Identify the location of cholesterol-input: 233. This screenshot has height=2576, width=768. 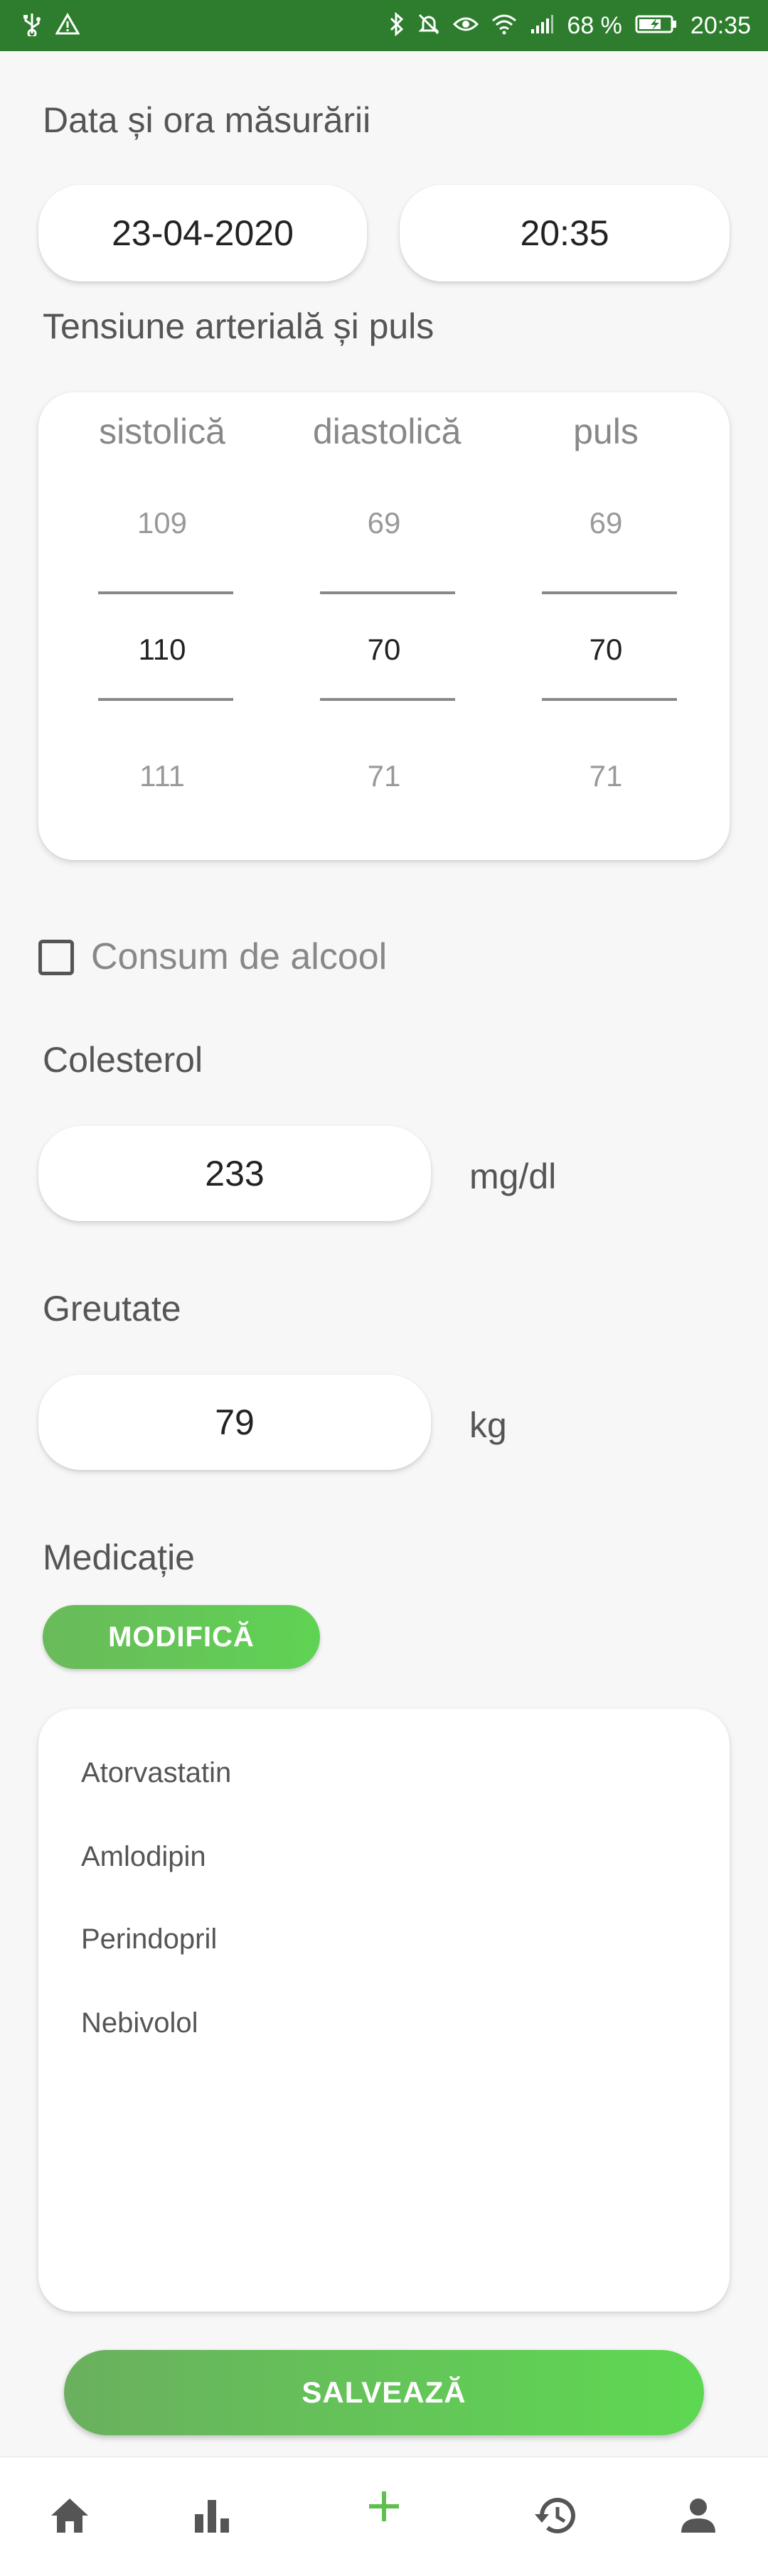
(234, 1173).